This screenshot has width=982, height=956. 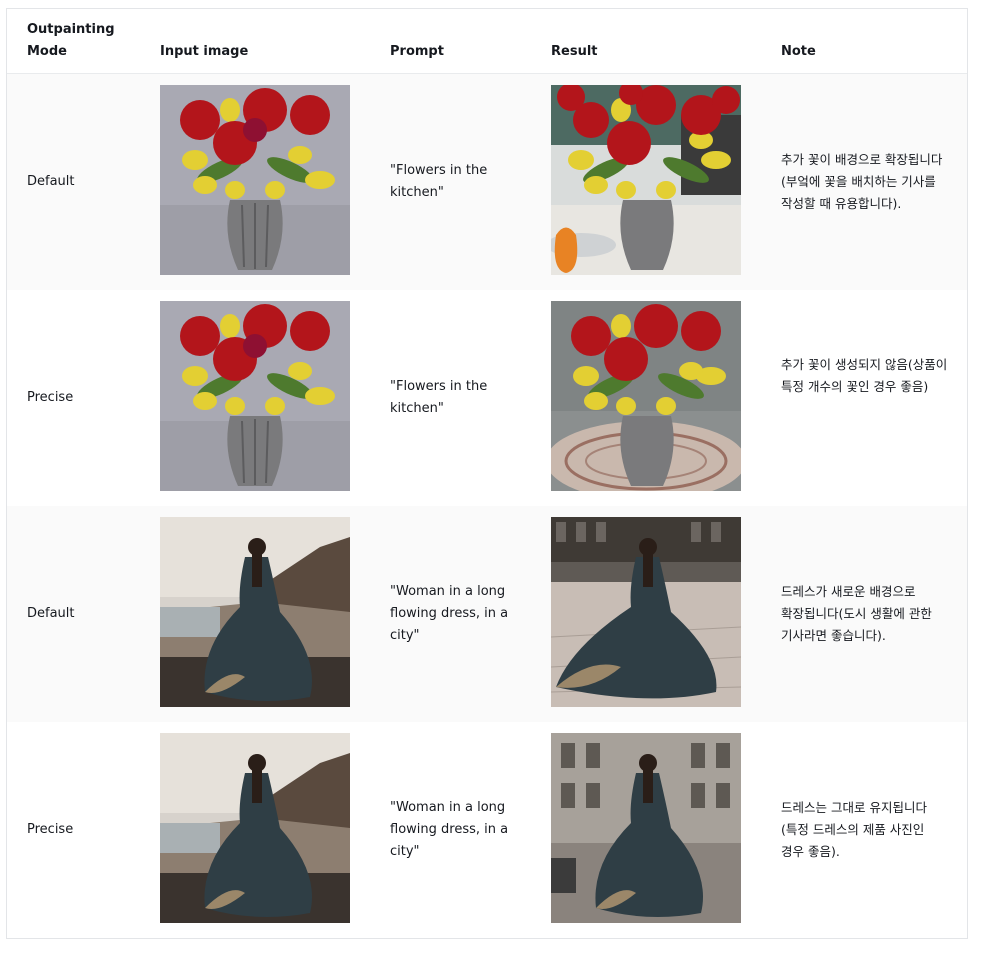 I want to click on header-mode-line1: Outpainting, so click(x=71, y=29).